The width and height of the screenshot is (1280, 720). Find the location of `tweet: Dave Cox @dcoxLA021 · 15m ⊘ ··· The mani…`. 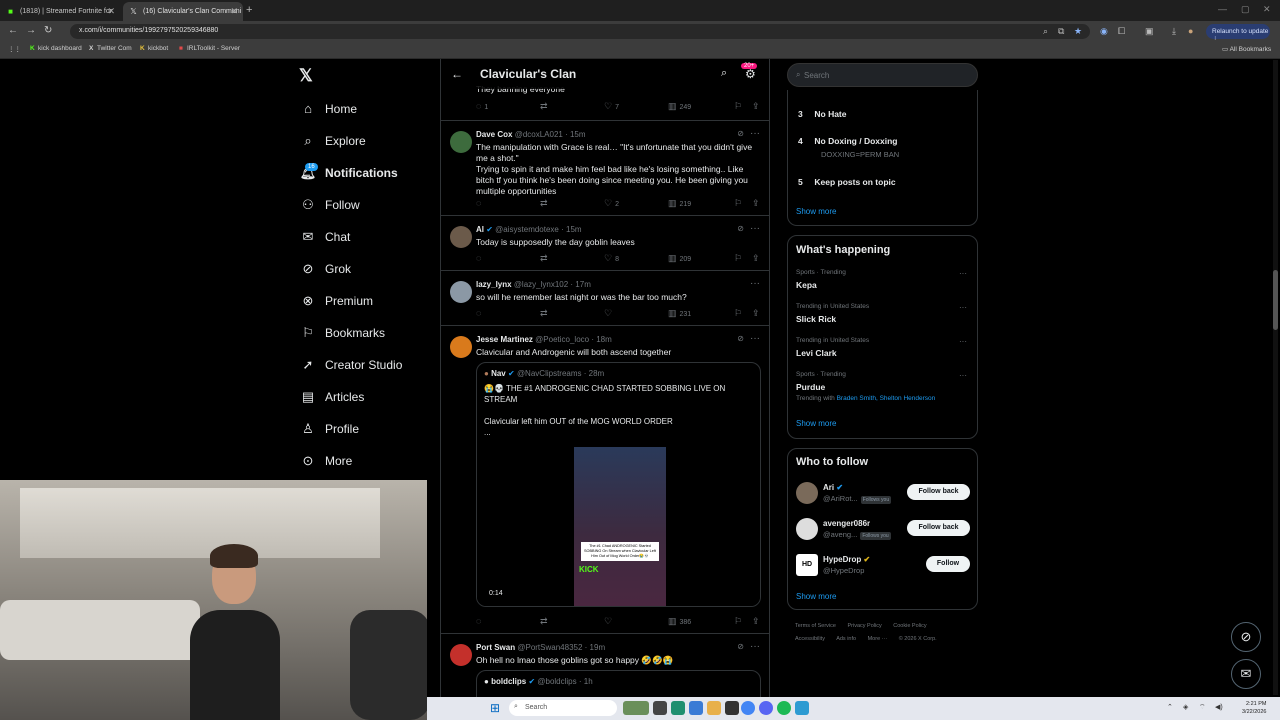

tweet: Dave Cox @dcoxLA021 · 15m ⊘ ··· The mani… is located at coordinates (605, 168).